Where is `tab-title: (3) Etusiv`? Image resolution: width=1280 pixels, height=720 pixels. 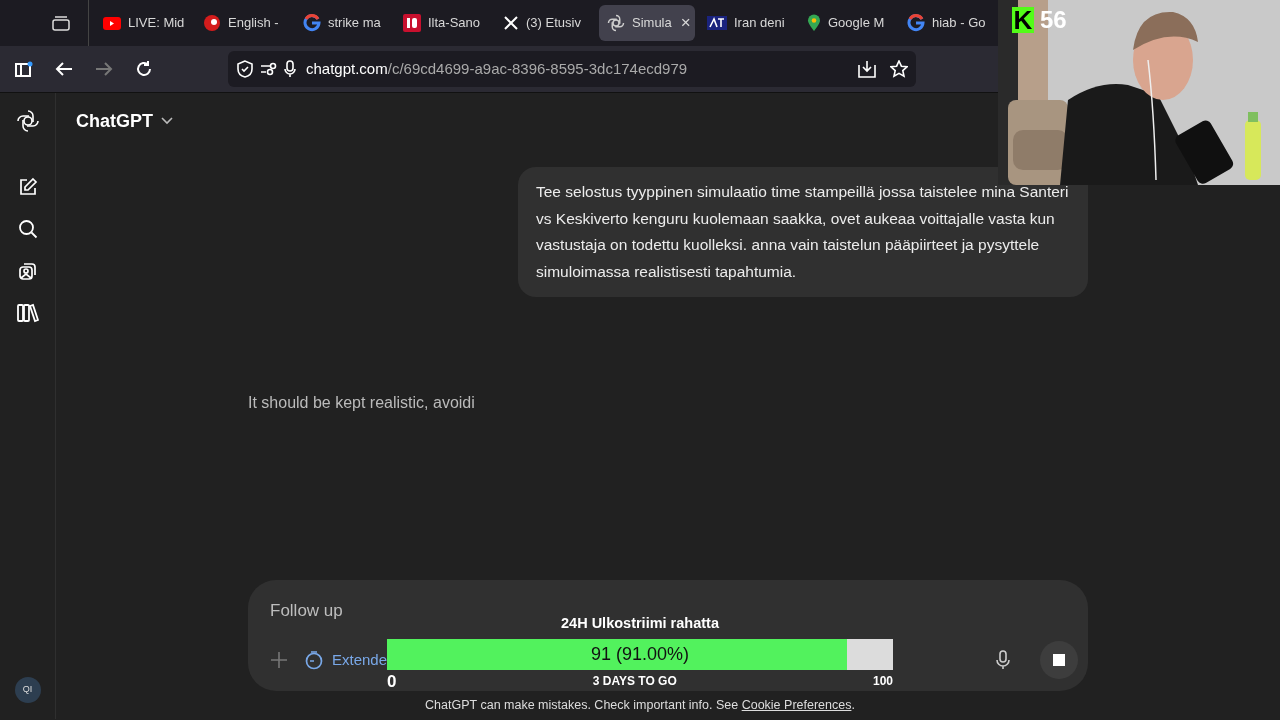
tab-title: (3) Etusiv is located at coordinates (553, 23).